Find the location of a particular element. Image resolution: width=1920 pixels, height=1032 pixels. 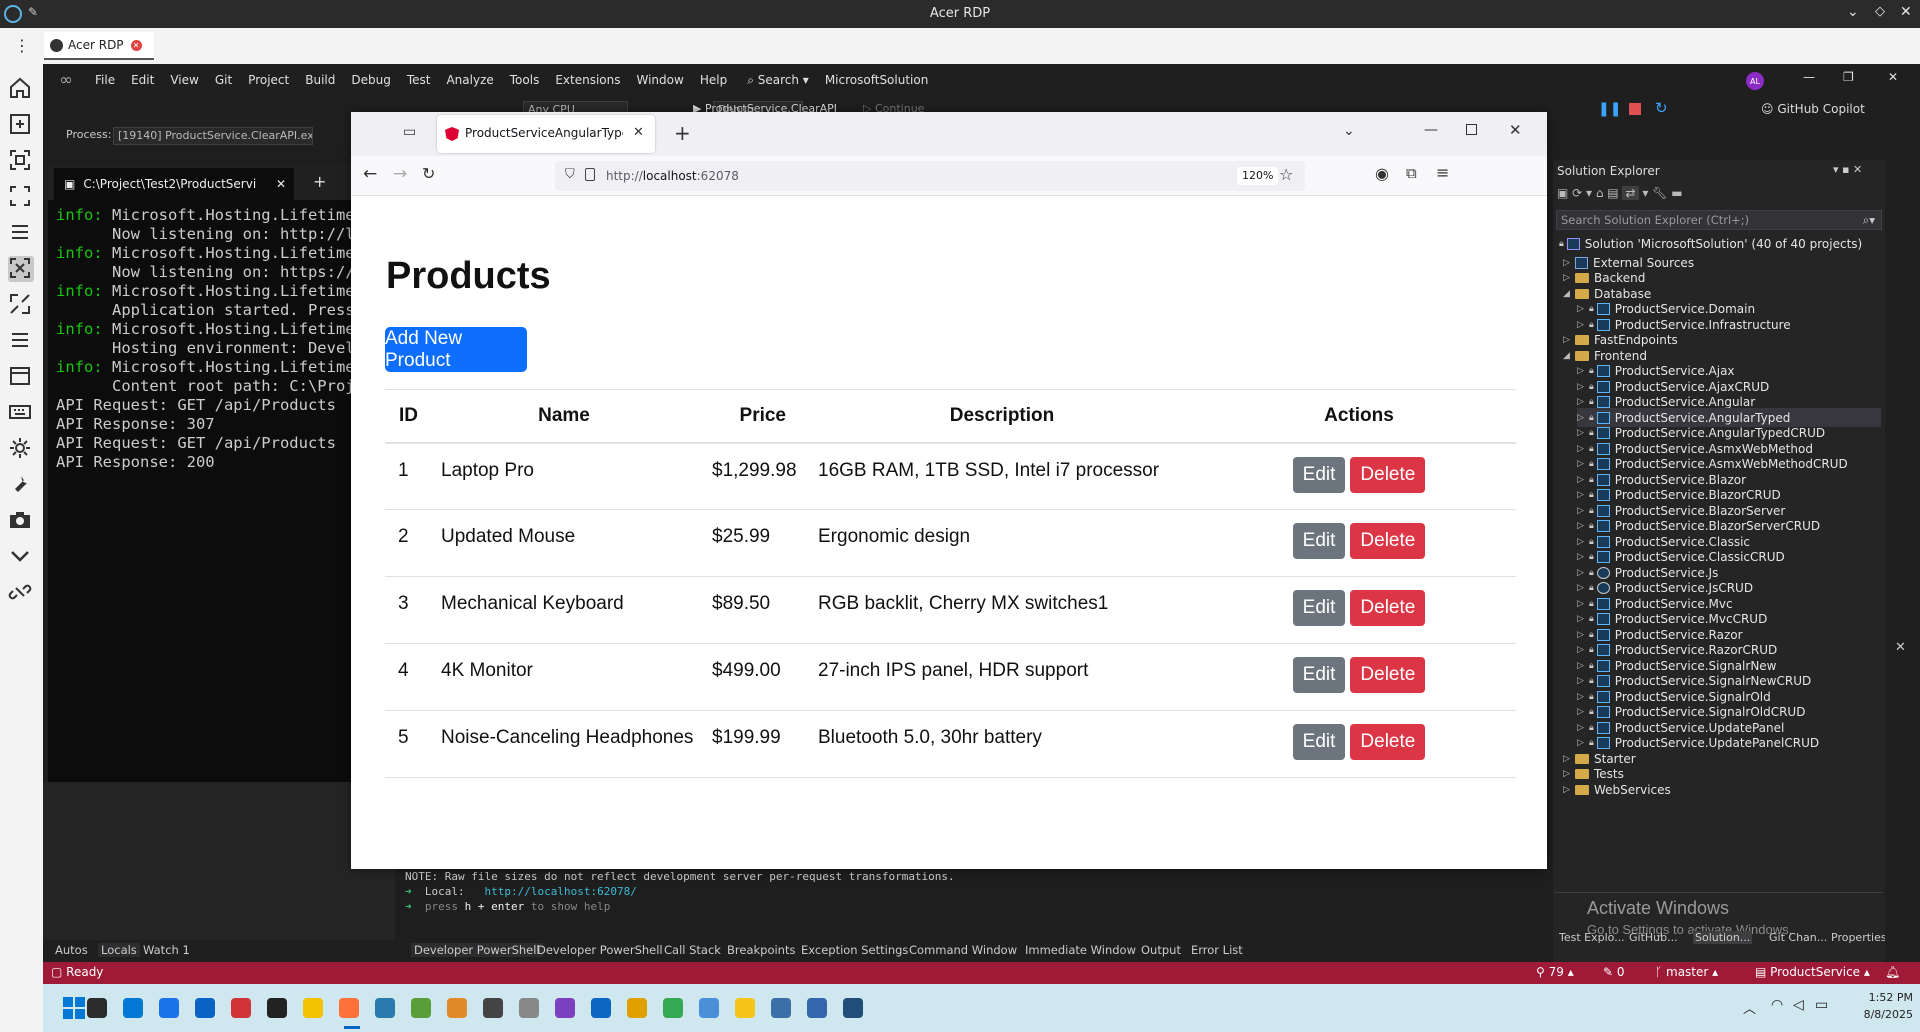

clock-date: 8/8/2025 is located at coordinates (1883, 1014).